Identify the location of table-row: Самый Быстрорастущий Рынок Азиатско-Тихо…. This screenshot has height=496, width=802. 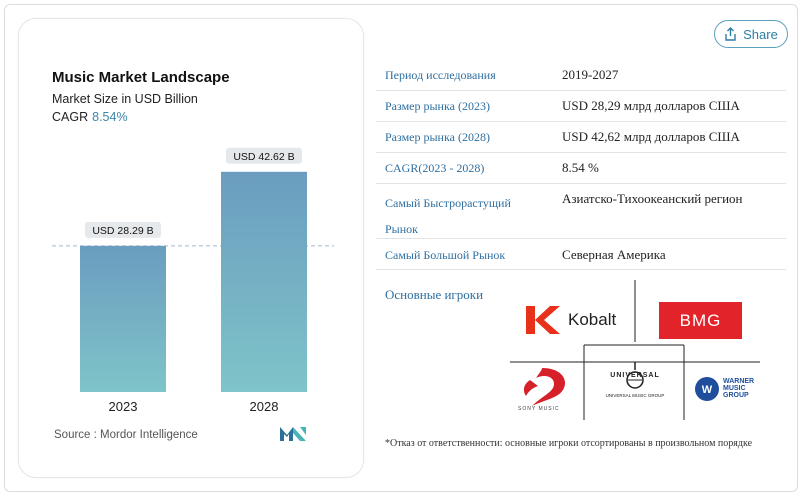
(581, 211).